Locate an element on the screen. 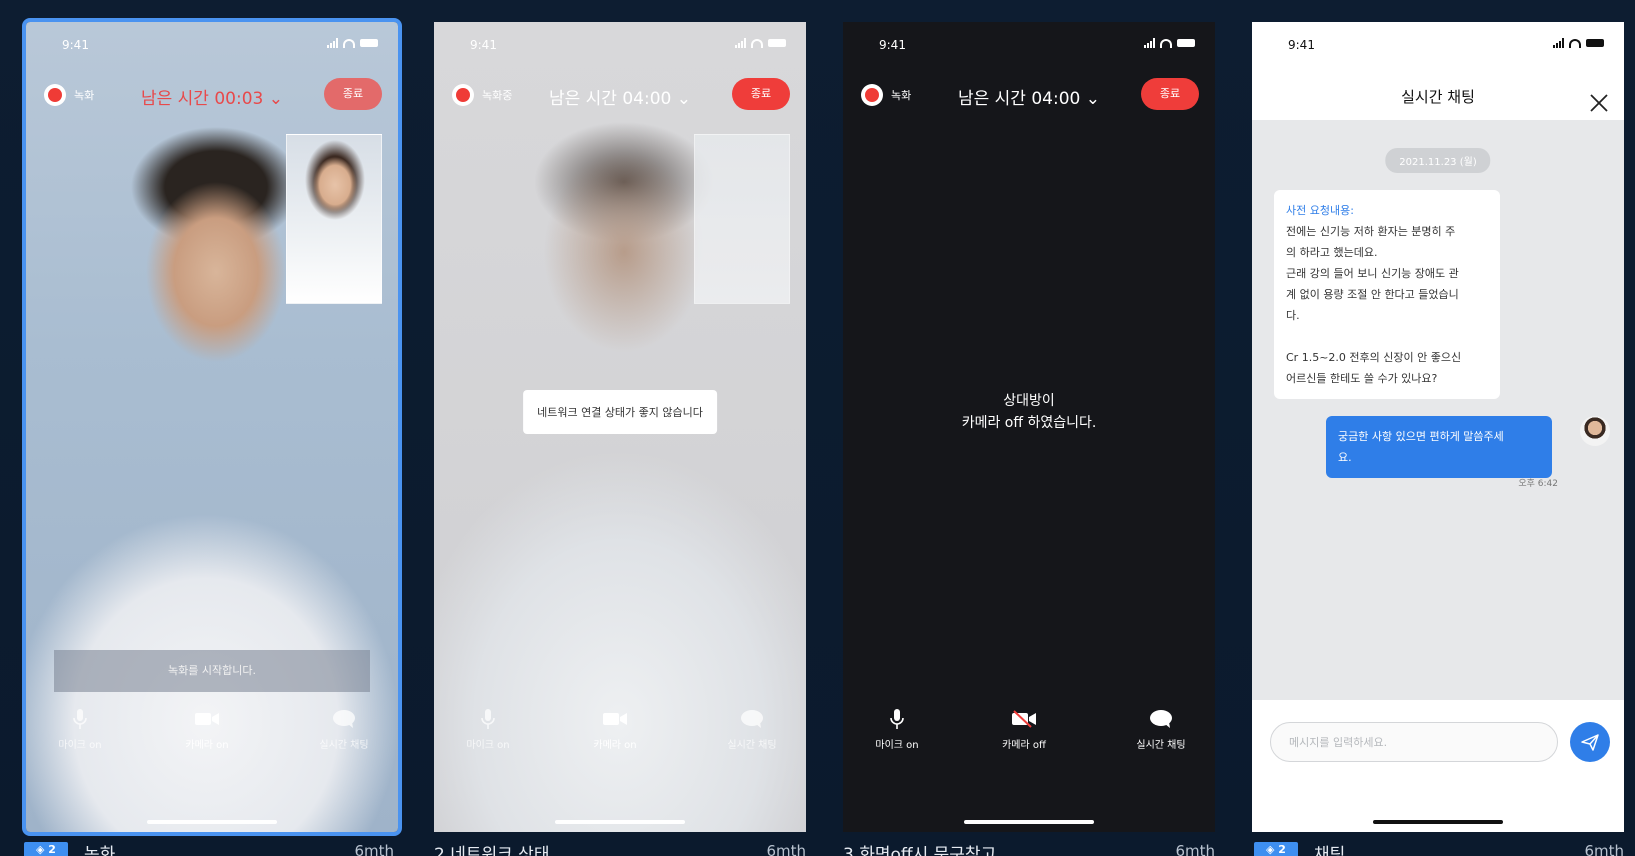  camera-label: 카메라 off is located at coordinates (1024, 745).